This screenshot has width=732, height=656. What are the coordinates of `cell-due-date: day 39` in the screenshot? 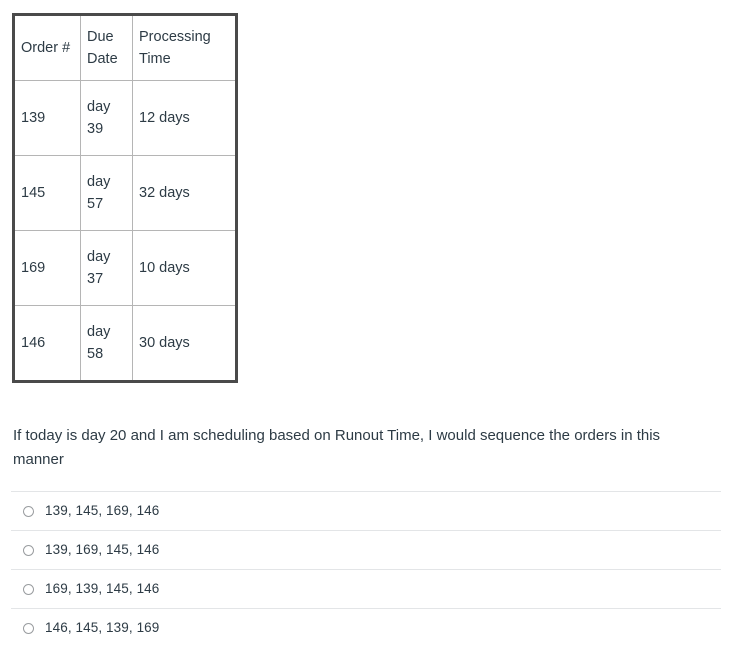 It's located at (106, 118).